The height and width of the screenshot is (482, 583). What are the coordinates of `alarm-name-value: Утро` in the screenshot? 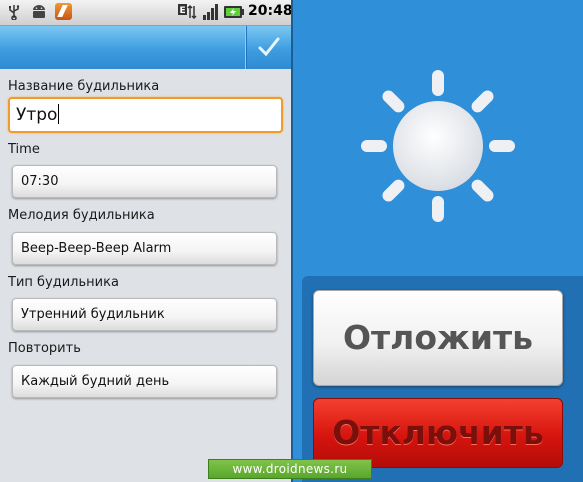 It's located at (37, 115).